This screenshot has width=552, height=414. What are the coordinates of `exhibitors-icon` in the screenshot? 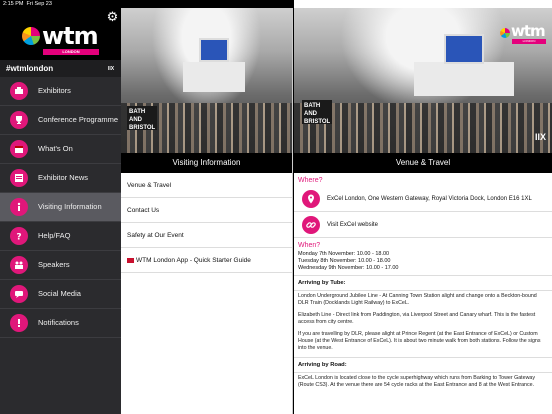 It's located at (19, 91).